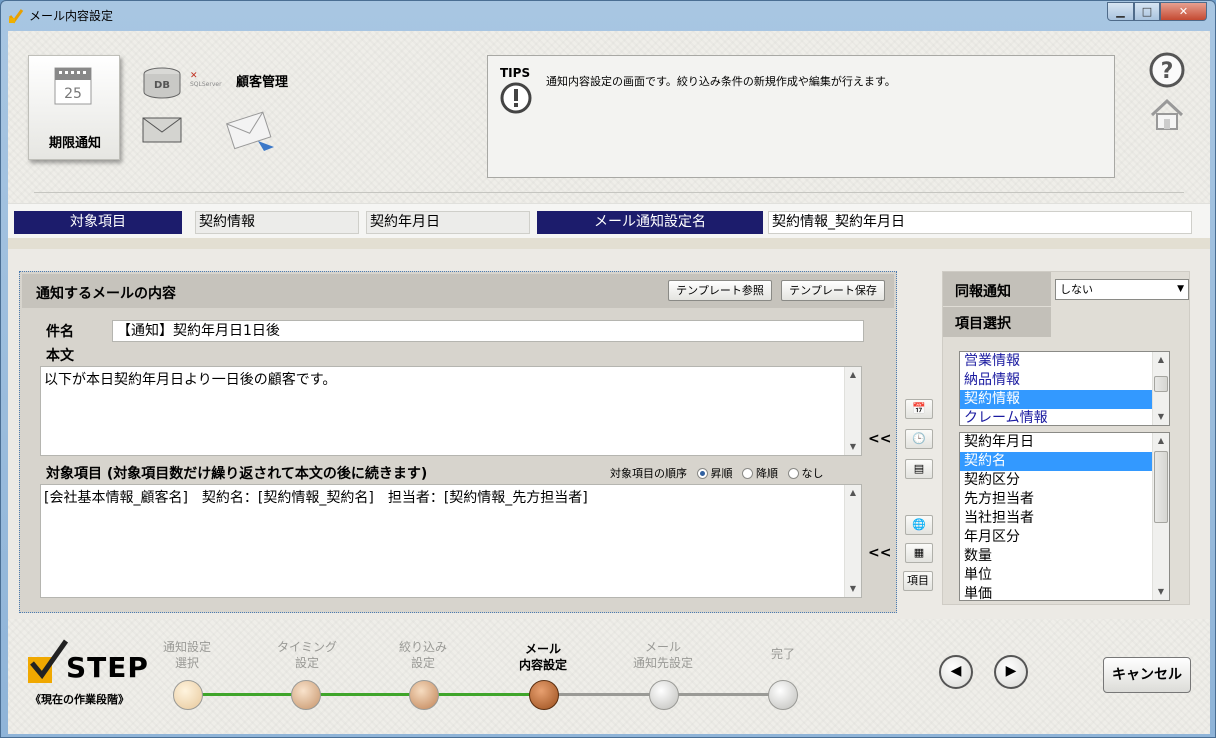 The height and width of the screenshot is (738, 1216). I want to click on help-icon: ?, so click(1167, 70).